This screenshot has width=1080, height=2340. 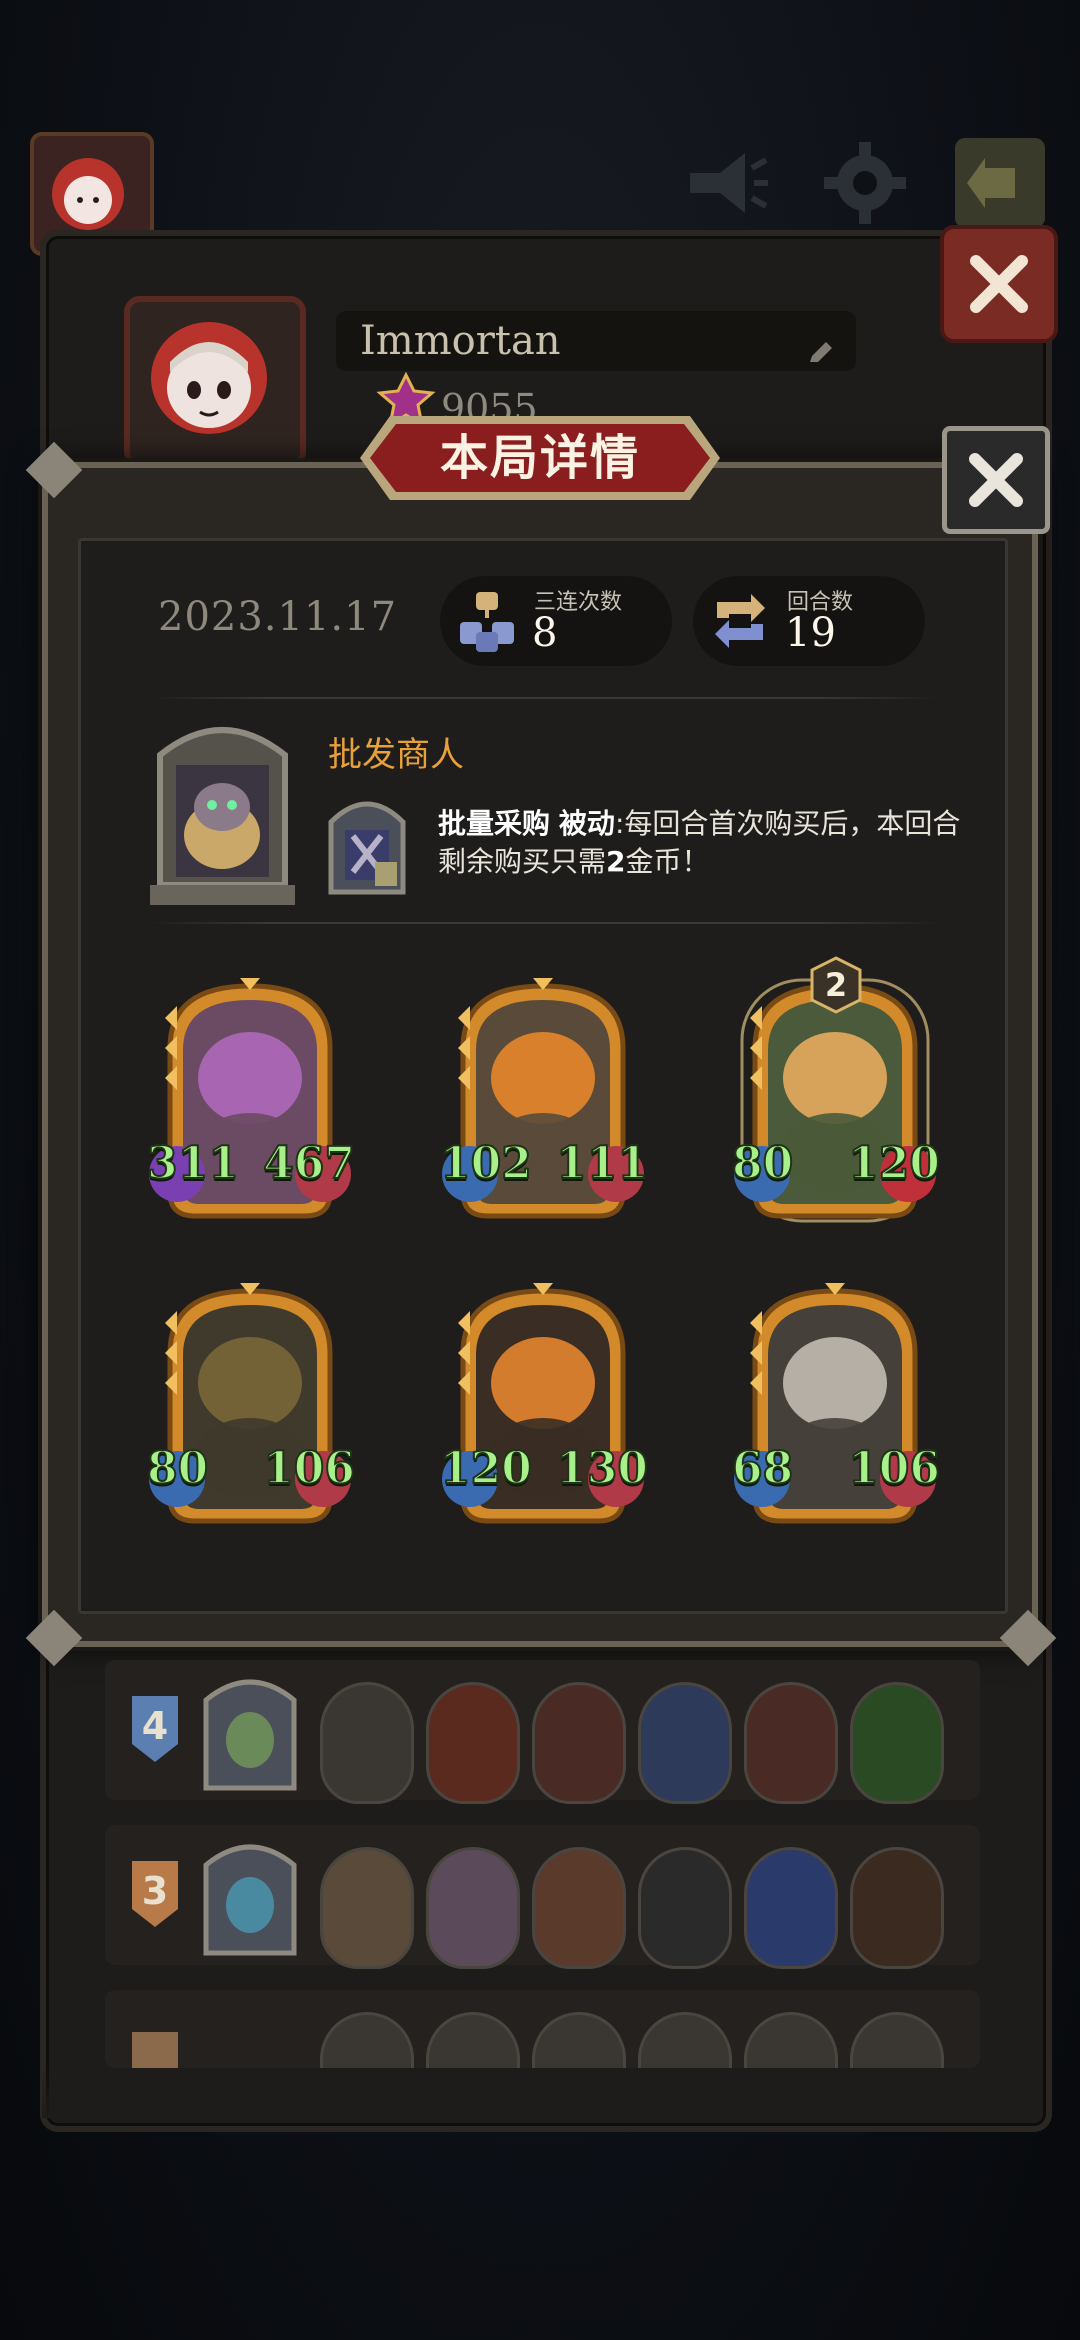 What do you see at coordinates (222, 810) in the screenshot?
I see `hero-portrait` at bounding box center [222, 810].